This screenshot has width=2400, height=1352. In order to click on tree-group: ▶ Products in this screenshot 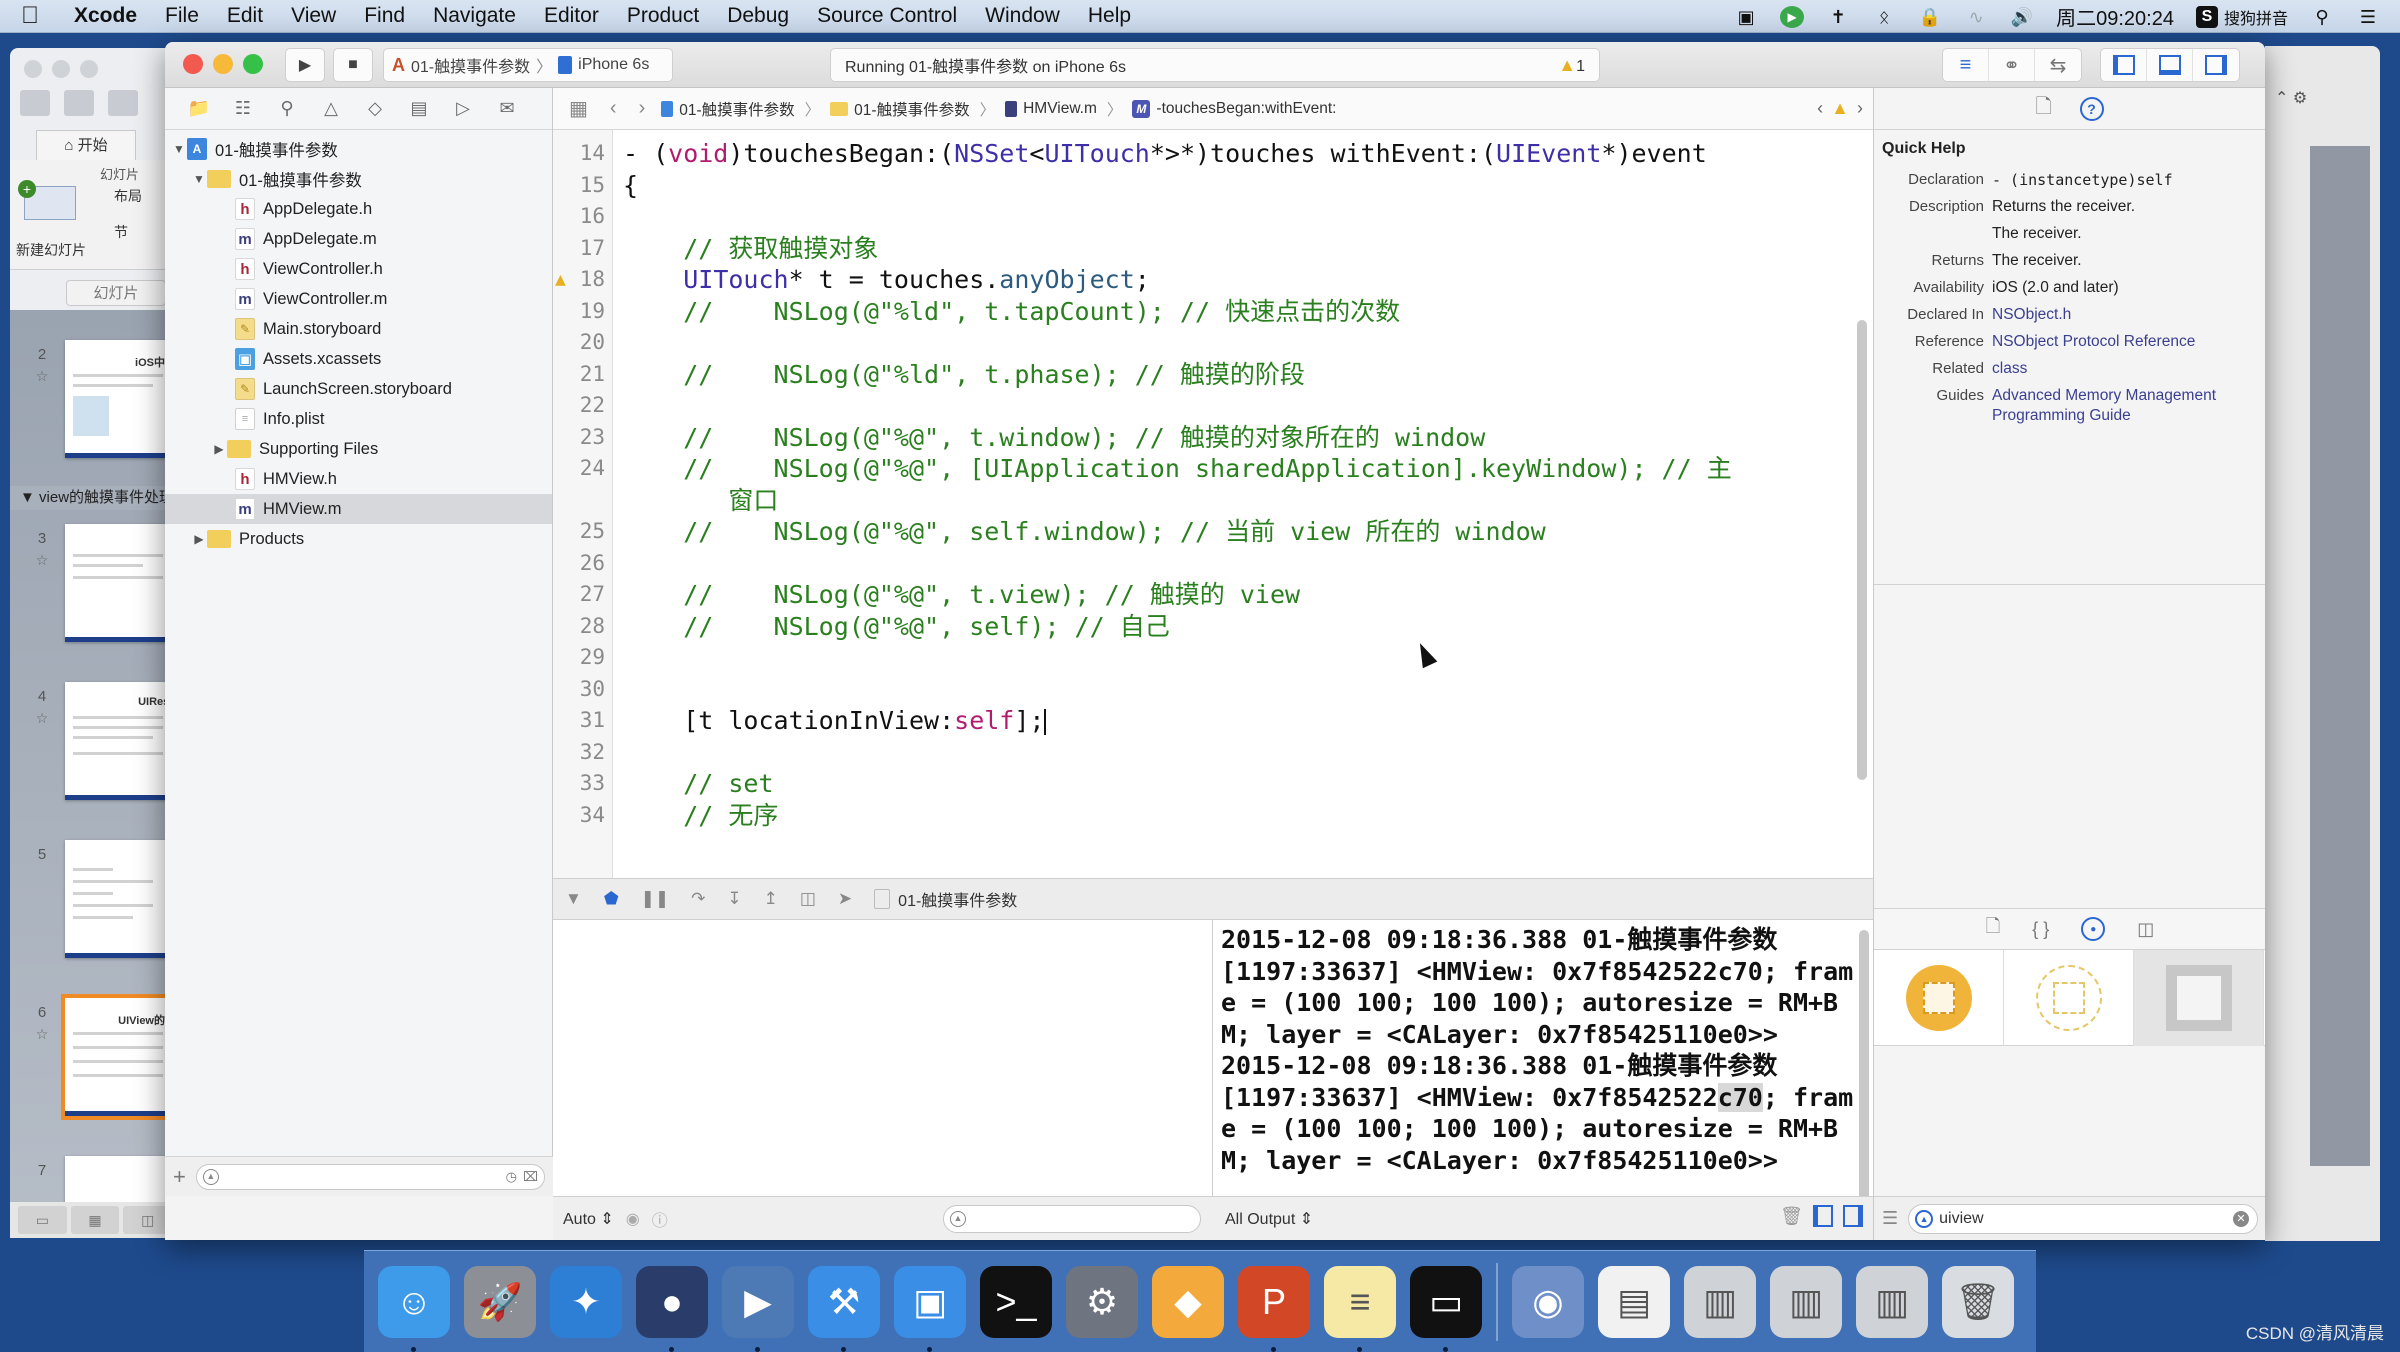, I will do `click(358, 539)`.